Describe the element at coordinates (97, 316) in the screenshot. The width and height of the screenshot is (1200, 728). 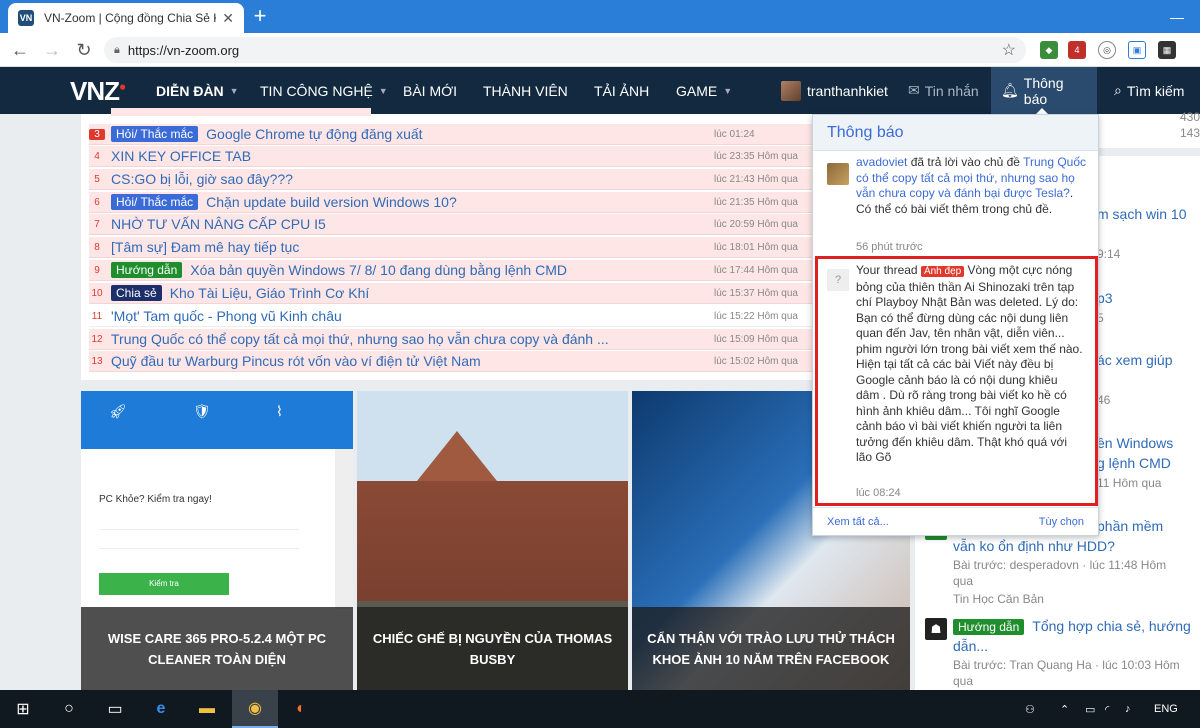
I see `thread-rank: 11` at that location.